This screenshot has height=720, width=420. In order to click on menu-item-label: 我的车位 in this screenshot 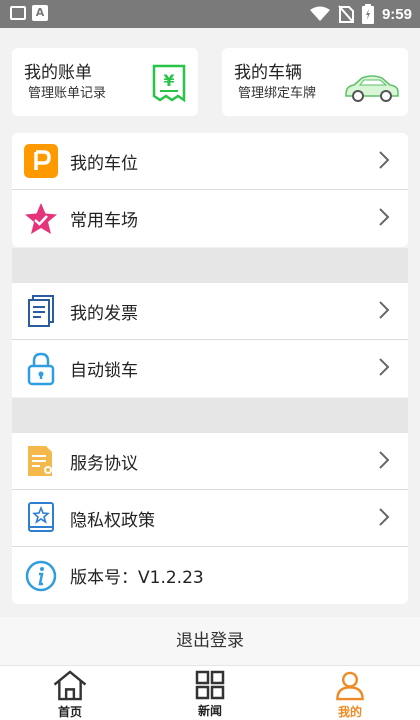, I will do `click(104, 163)`.